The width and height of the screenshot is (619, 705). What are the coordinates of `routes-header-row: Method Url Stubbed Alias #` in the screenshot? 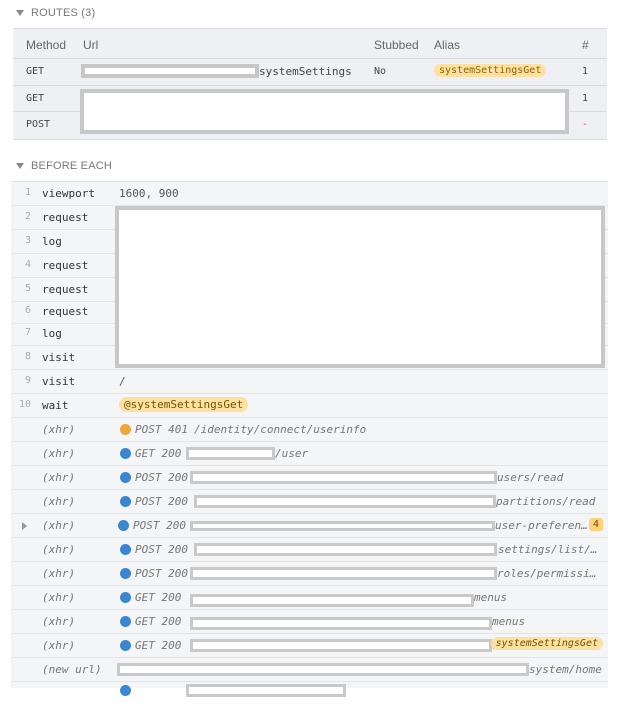 It's located at (310, 44).